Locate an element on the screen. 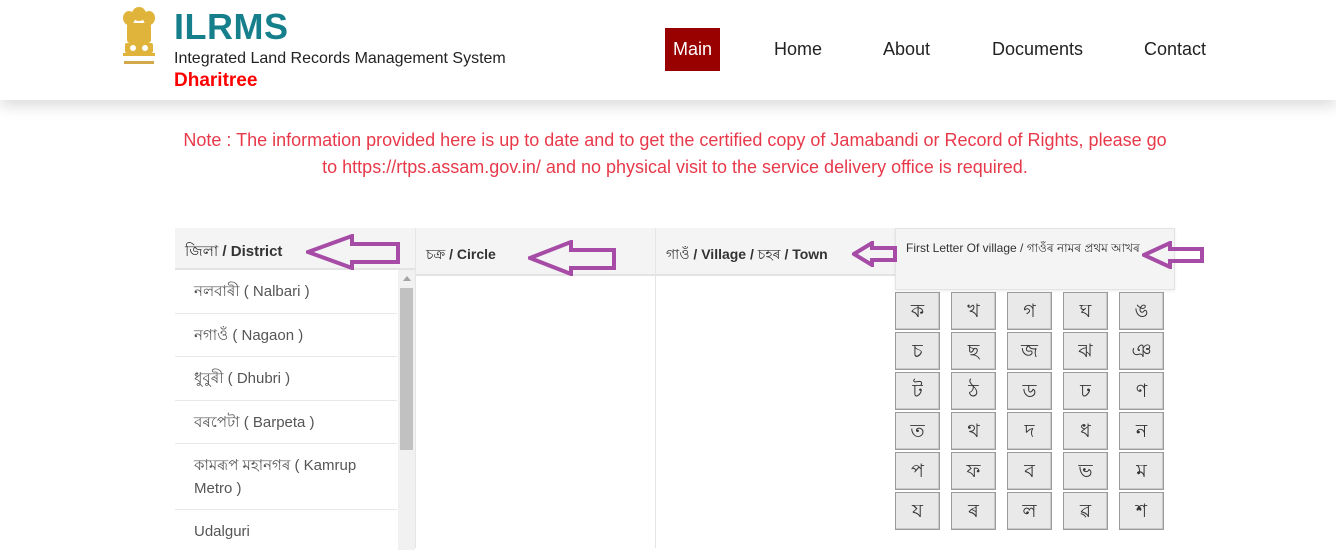 Image resolution: width=1336 pixels, height=550 pixels. village-list is located at coordinates (775, 411).